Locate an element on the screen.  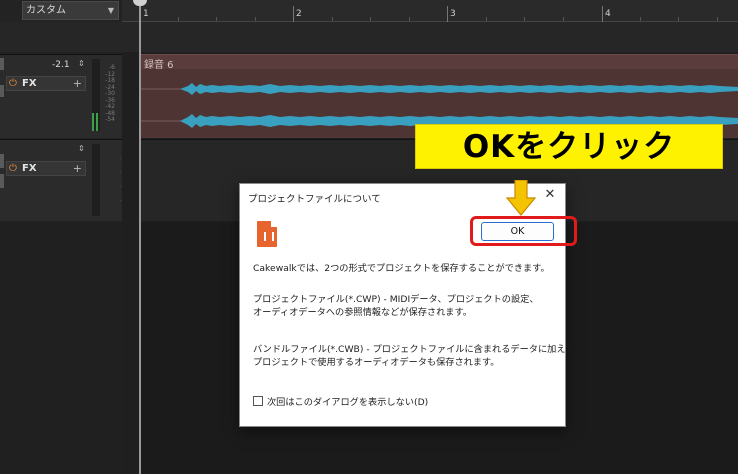
dont-show-again-label: 次回はこのダイアログを表示しない(D) is located at coordinates (347, 402).